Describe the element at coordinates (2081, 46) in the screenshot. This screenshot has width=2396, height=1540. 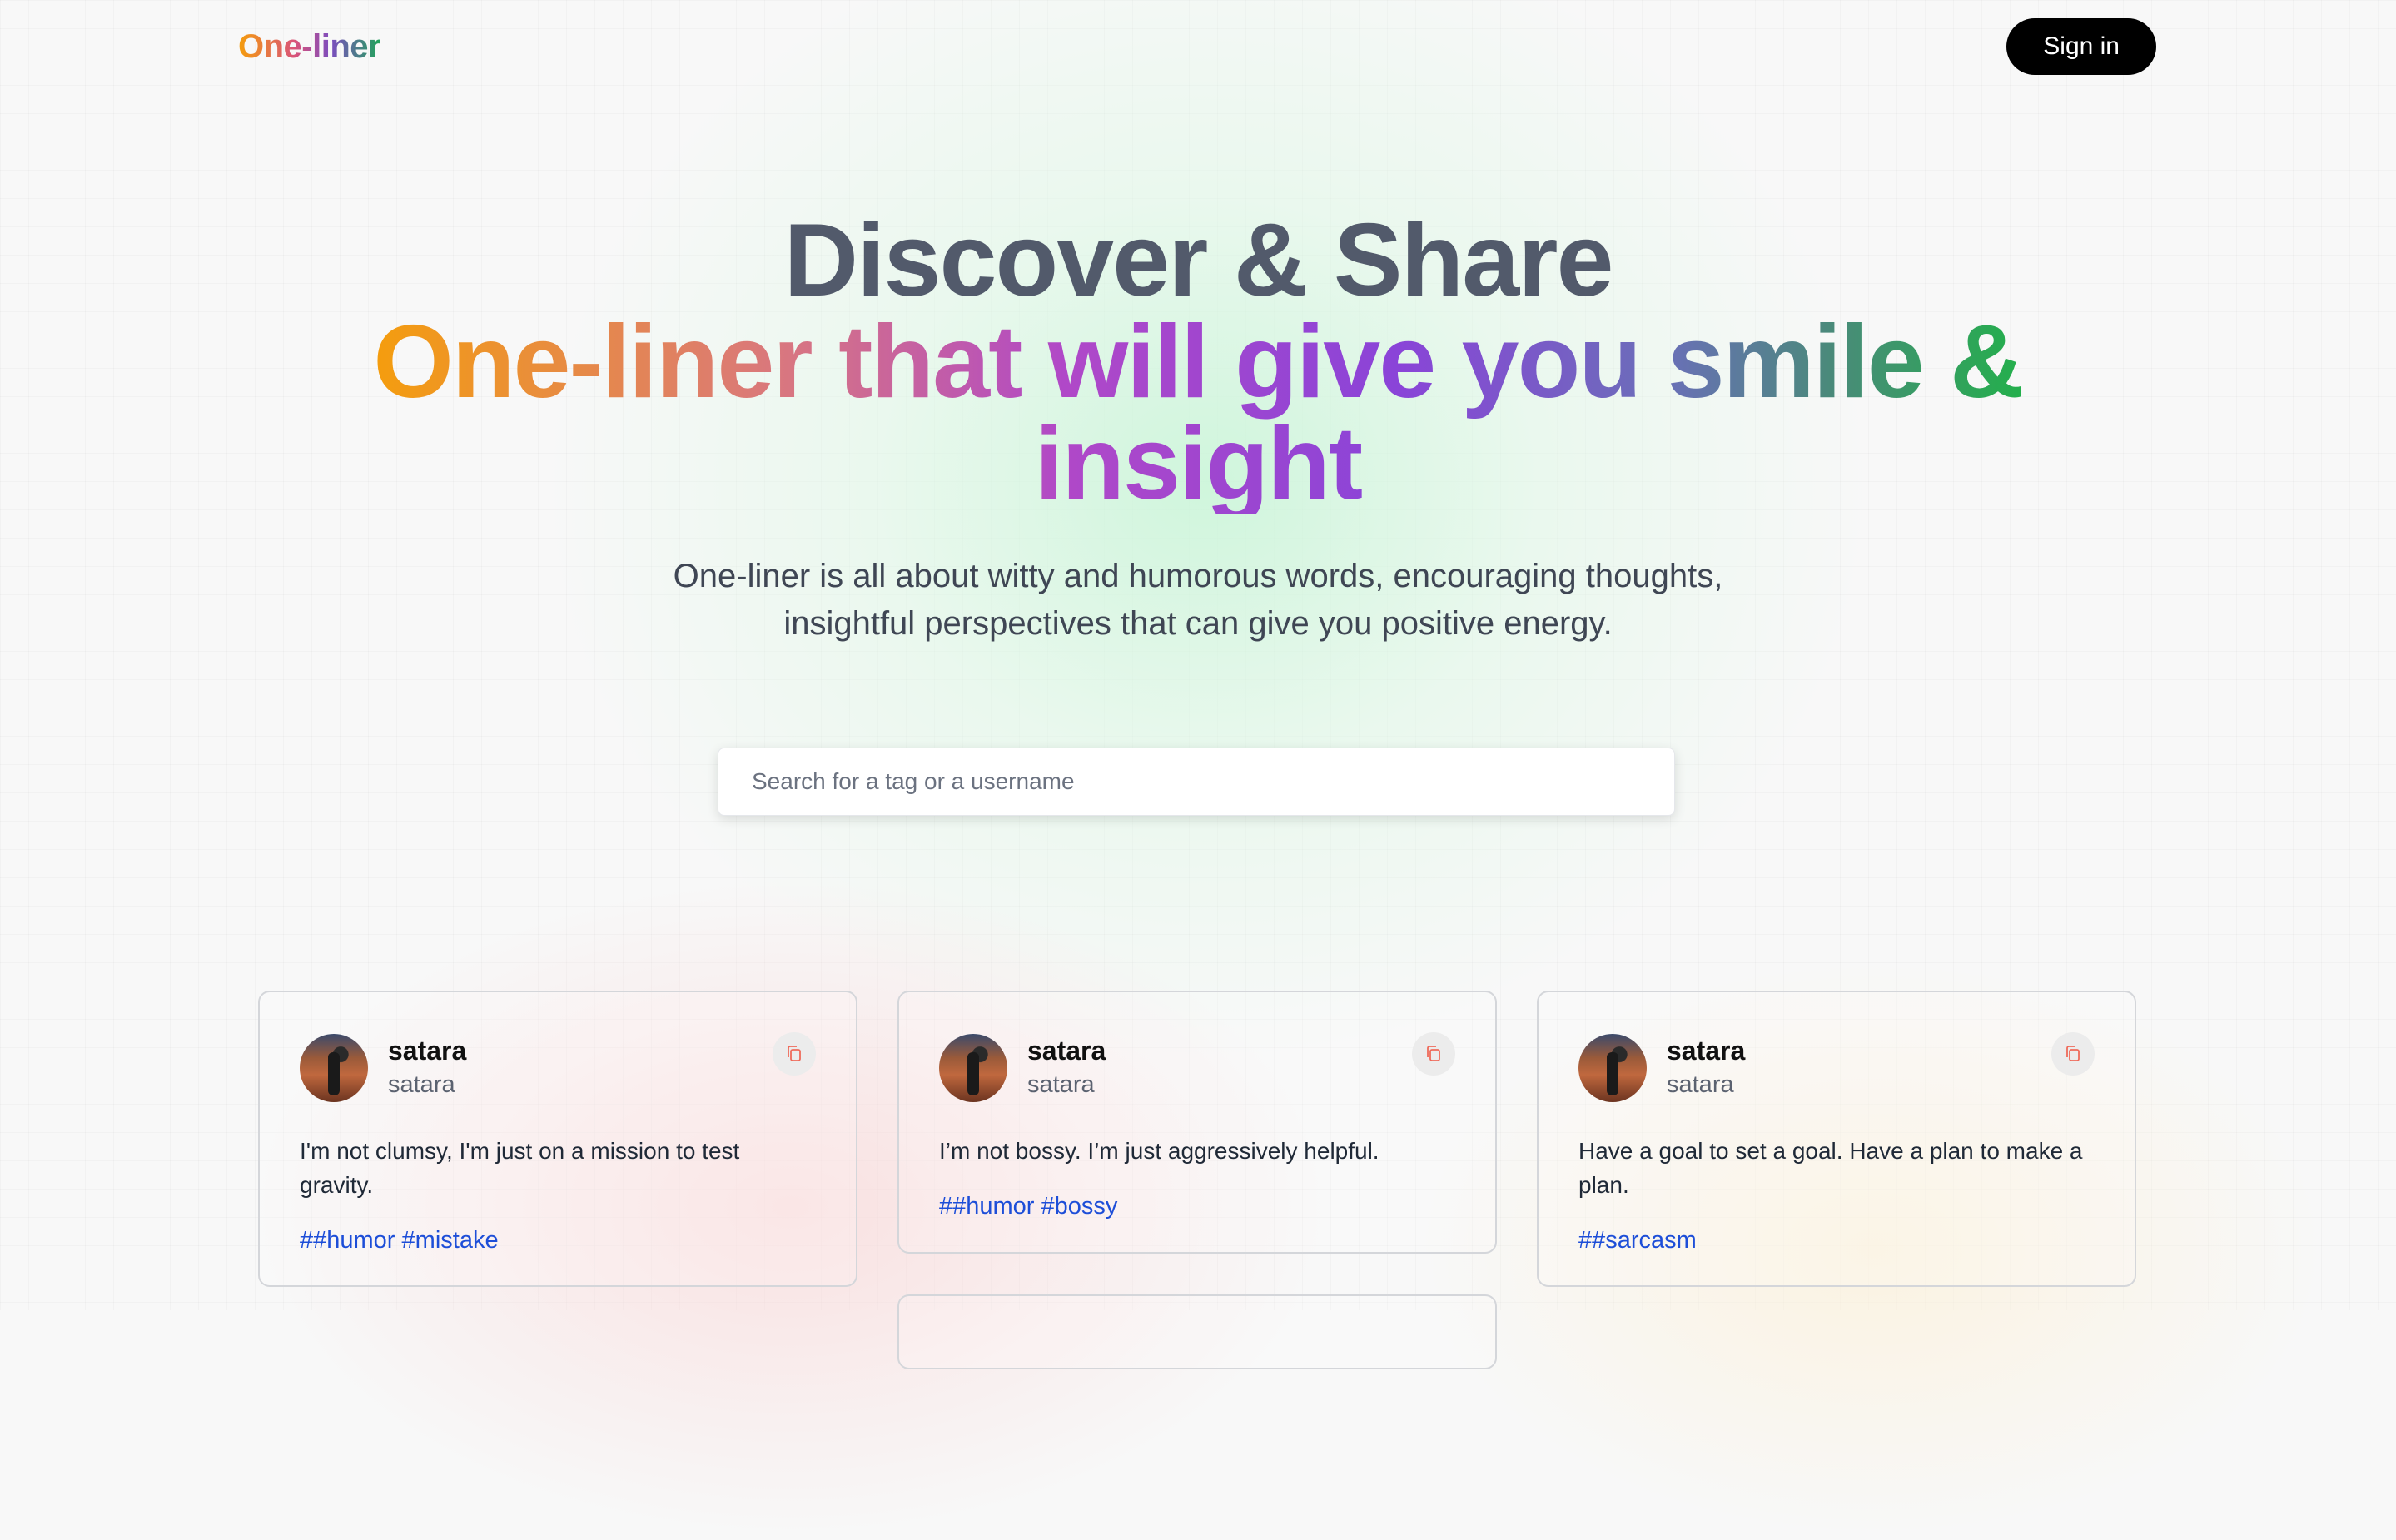
I see `sign-in-button: Sign in` at that location.